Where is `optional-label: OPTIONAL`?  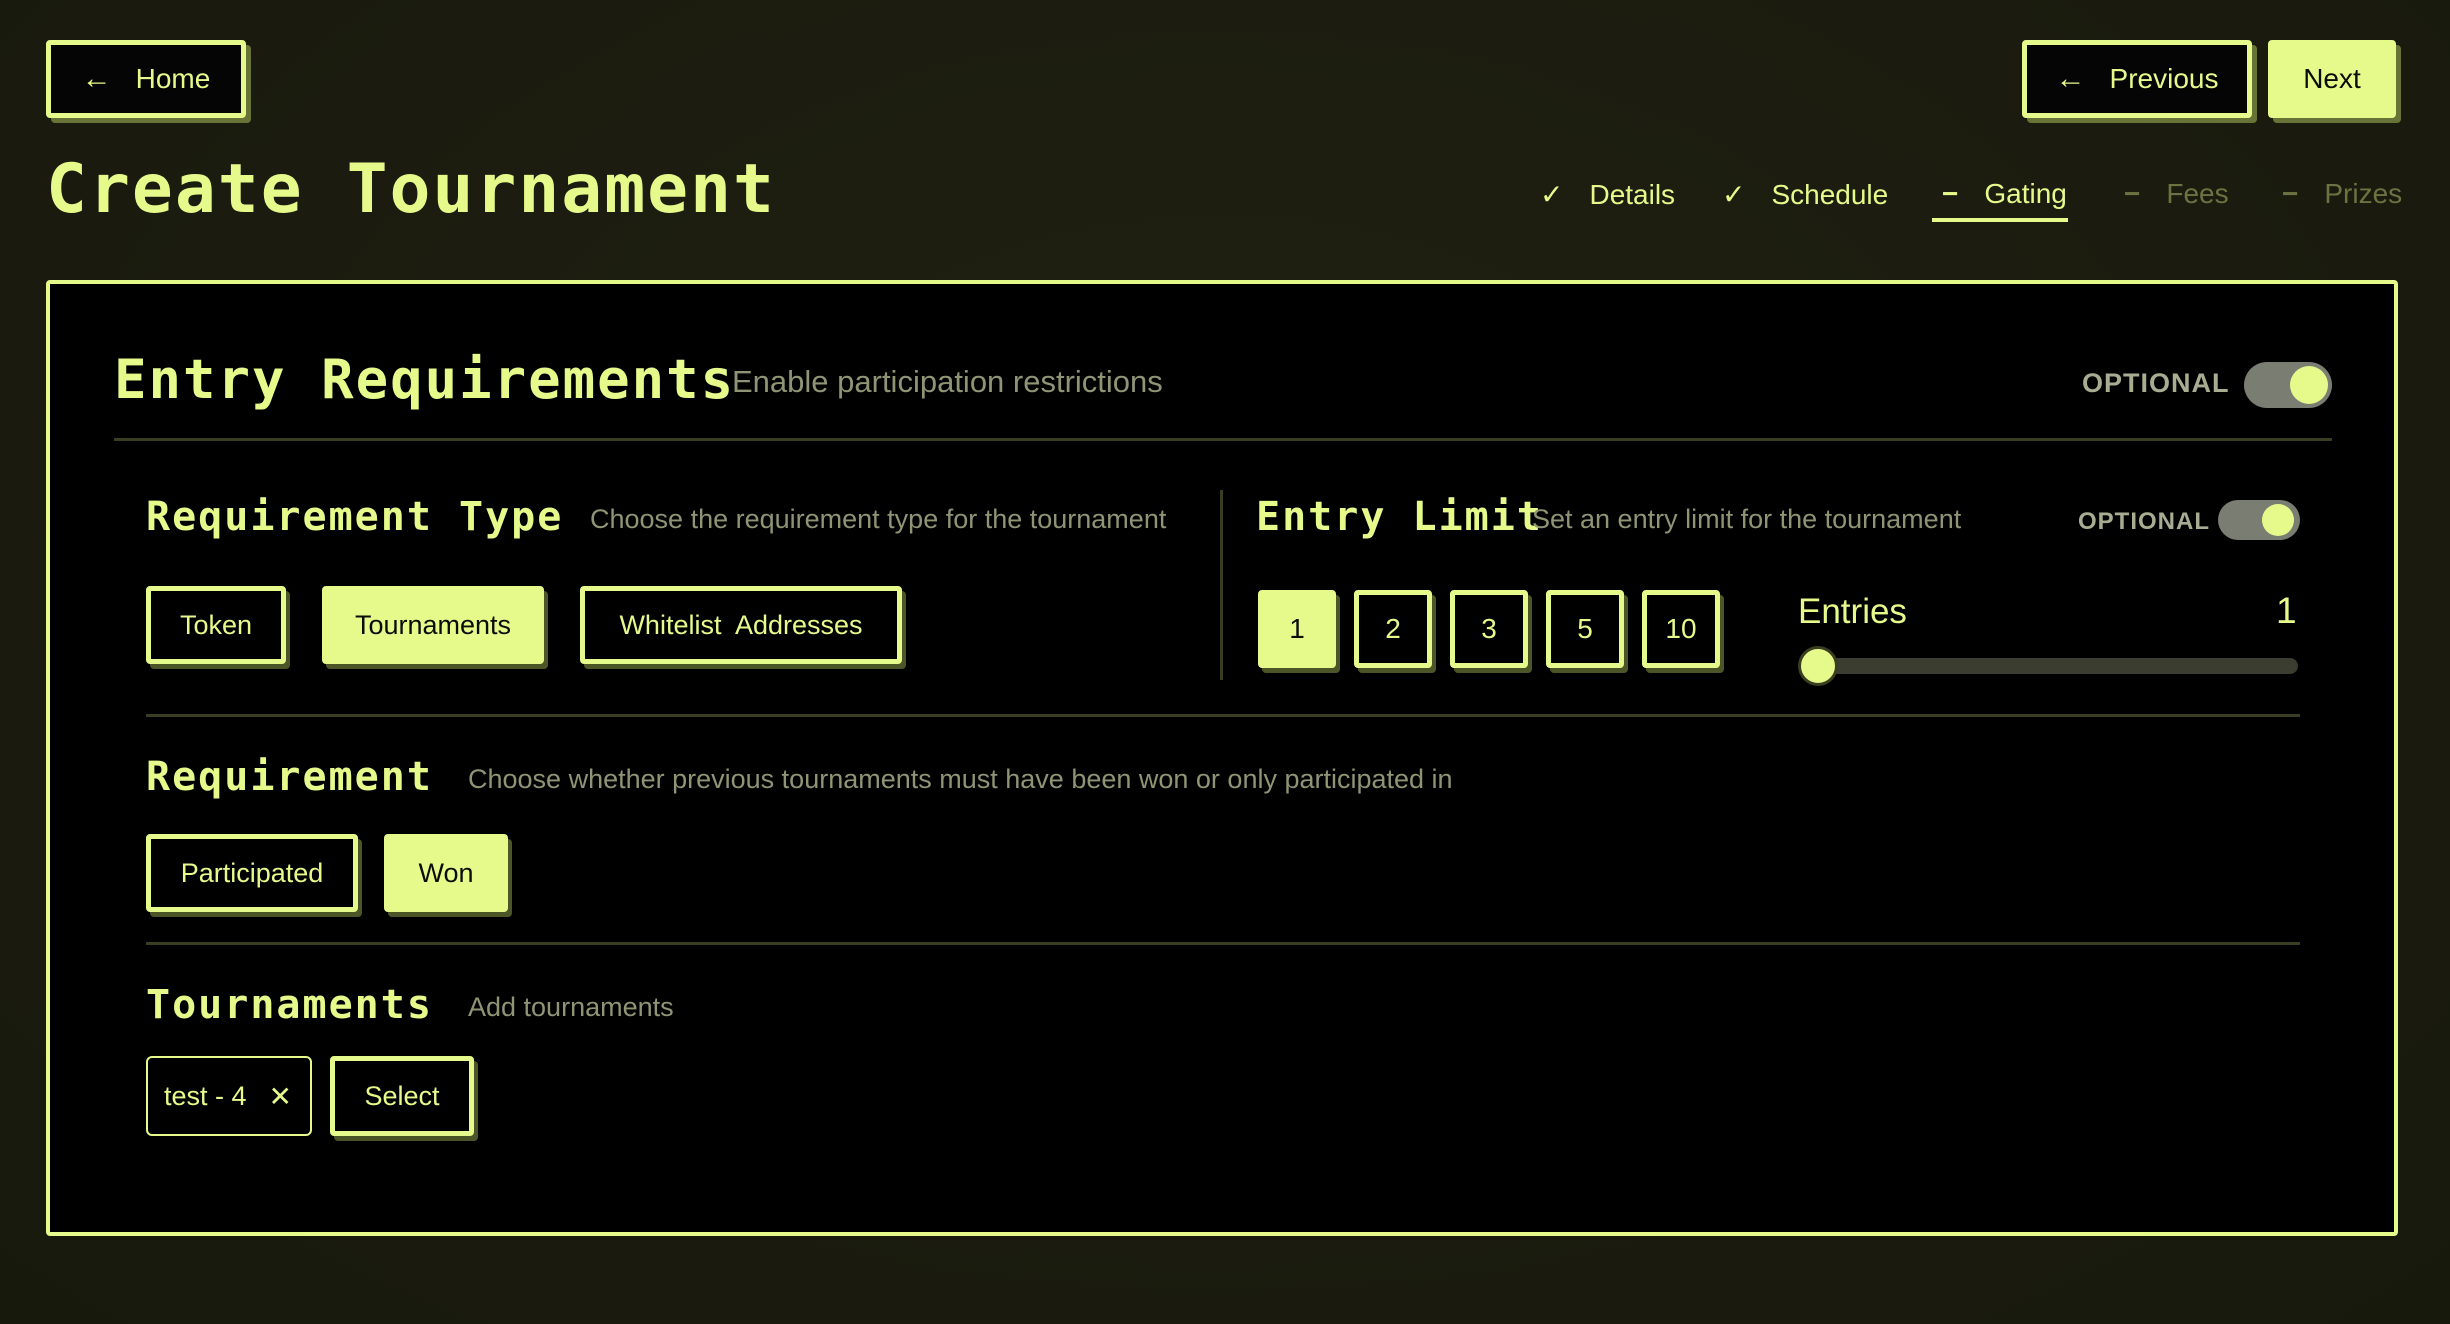
optional-label: OPTIONAL is located at coordinates (2156, 383).